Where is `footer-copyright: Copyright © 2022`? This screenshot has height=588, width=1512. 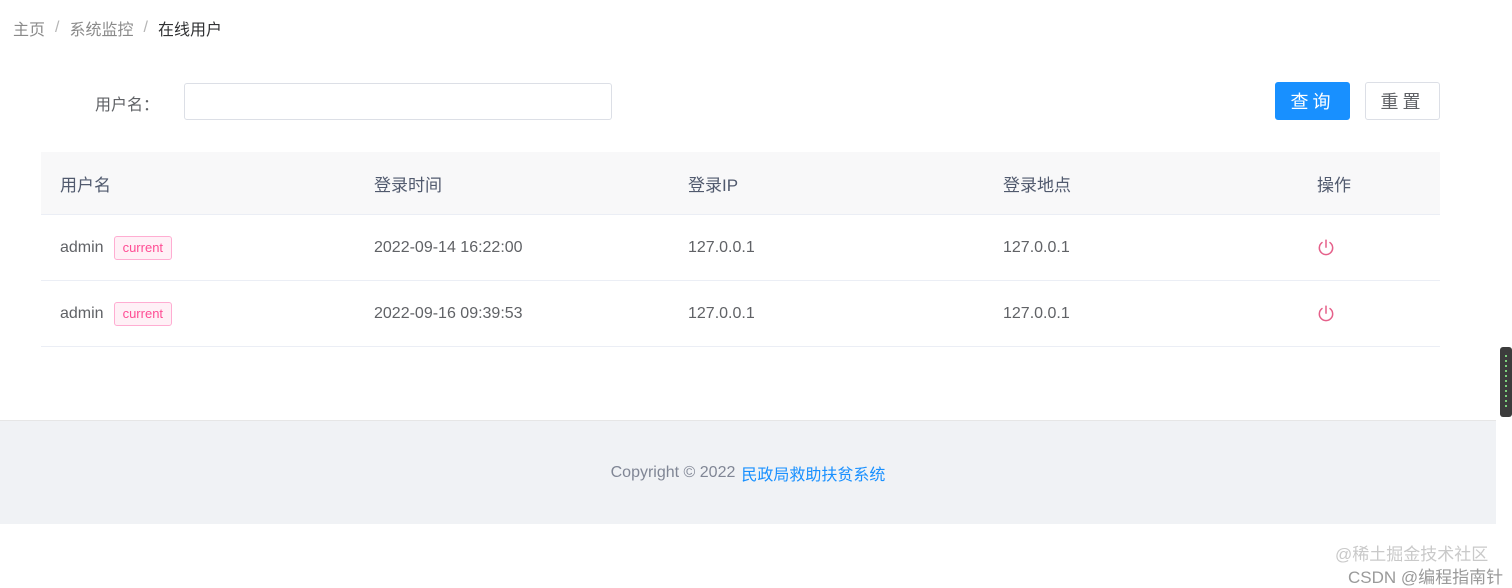 footer-copyright: Copyright © 2022 is located at coordinates (673, 472).